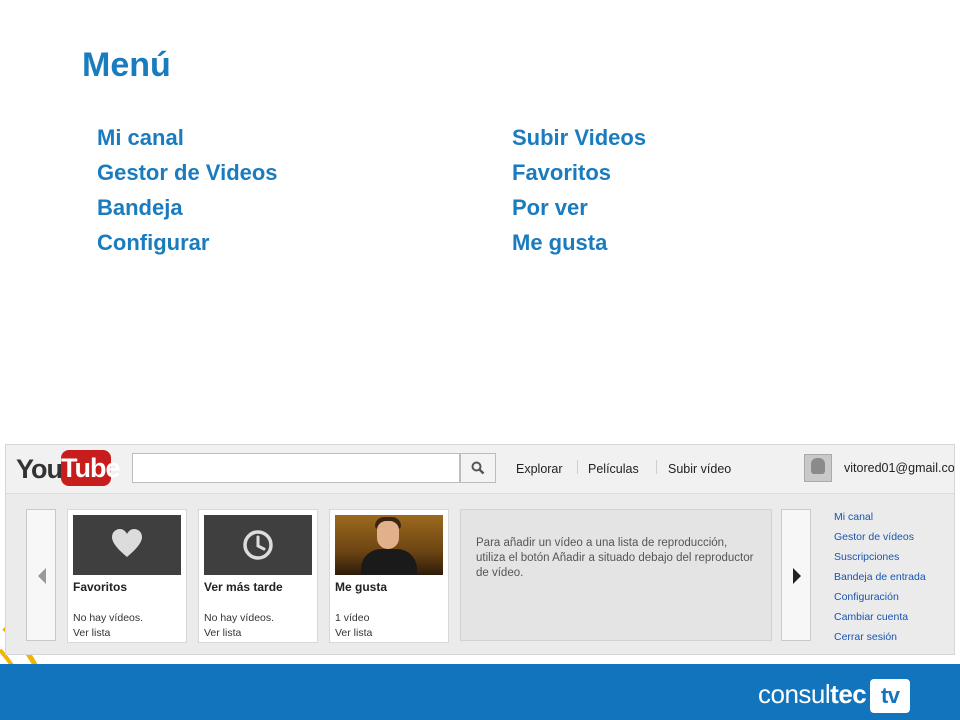  Describe the element at coordinates (91, 468) in the screenshot. I see `logo-tube-text: Tube` at that location.